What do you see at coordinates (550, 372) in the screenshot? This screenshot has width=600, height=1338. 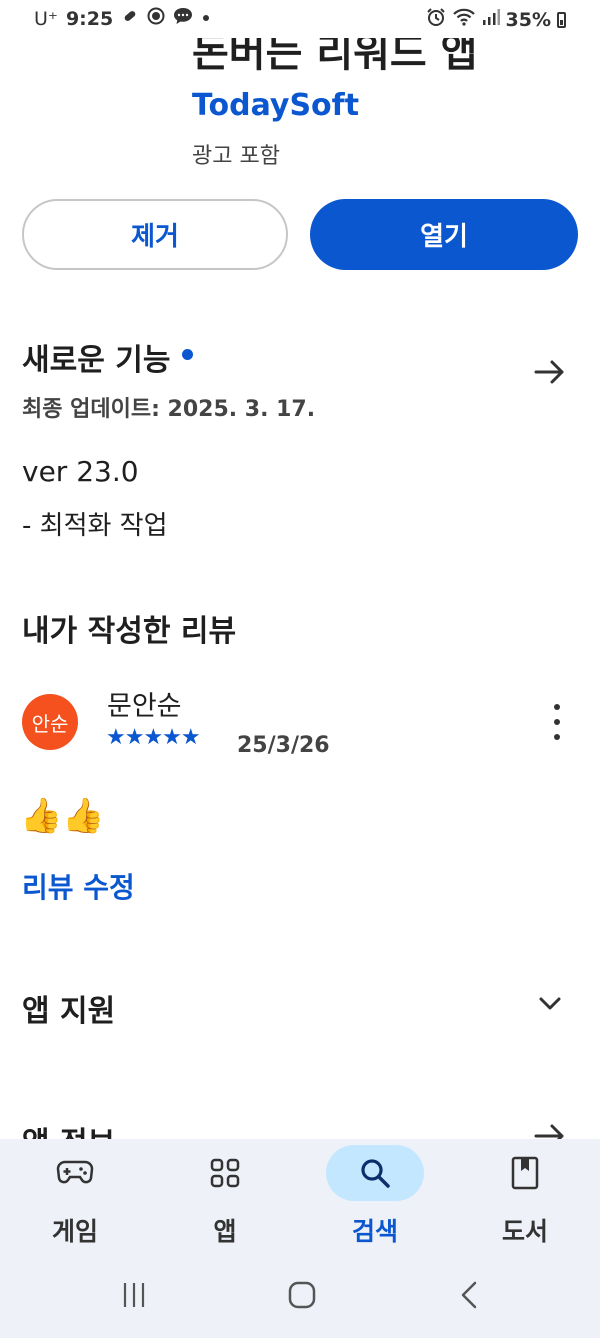 I see `arrow-right-icon` at bounding box center [550, 372].